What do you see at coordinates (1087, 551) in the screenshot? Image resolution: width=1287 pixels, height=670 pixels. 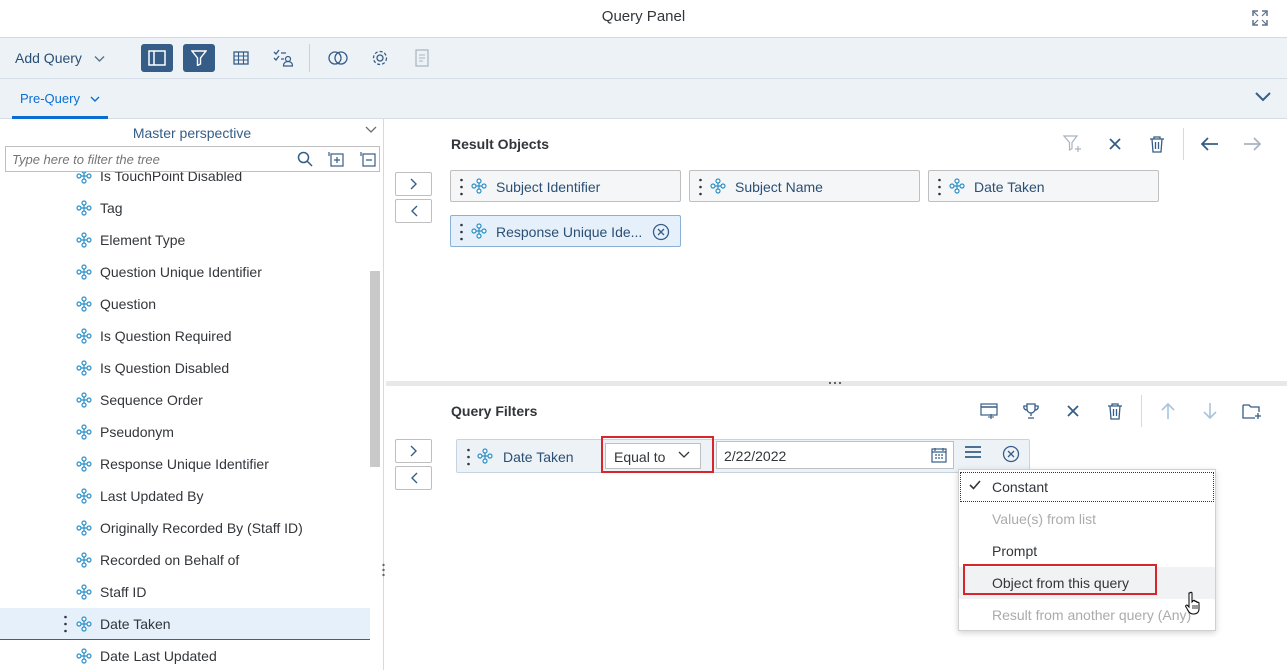 I see `menu-item-prompt: Prompt` at bounding box center [1087, 551].